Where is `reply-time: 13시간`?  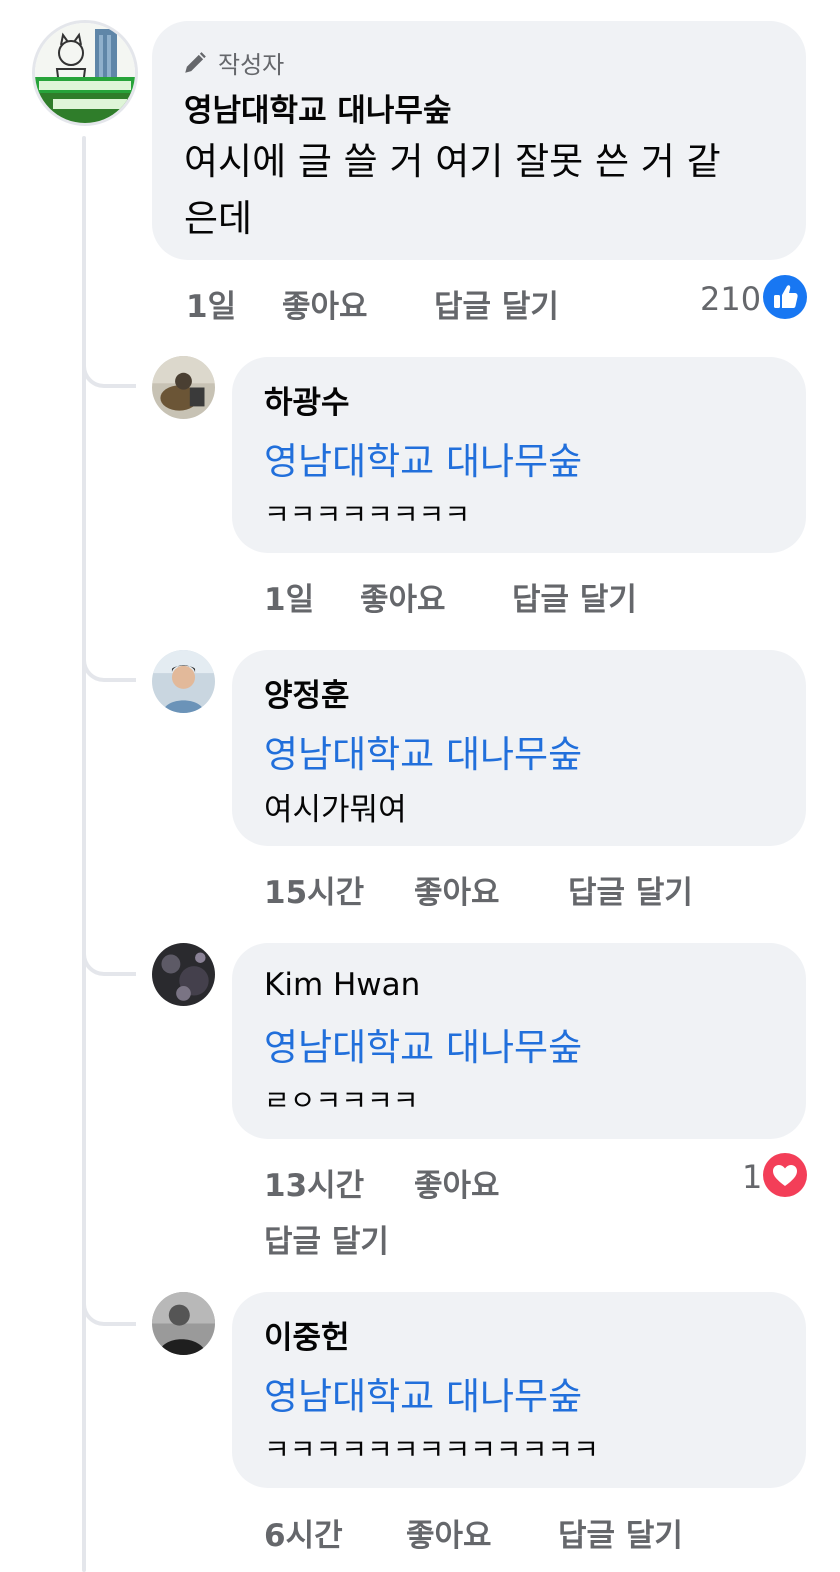
reply-time: 13시간 is located at coordinates (314, 1182).